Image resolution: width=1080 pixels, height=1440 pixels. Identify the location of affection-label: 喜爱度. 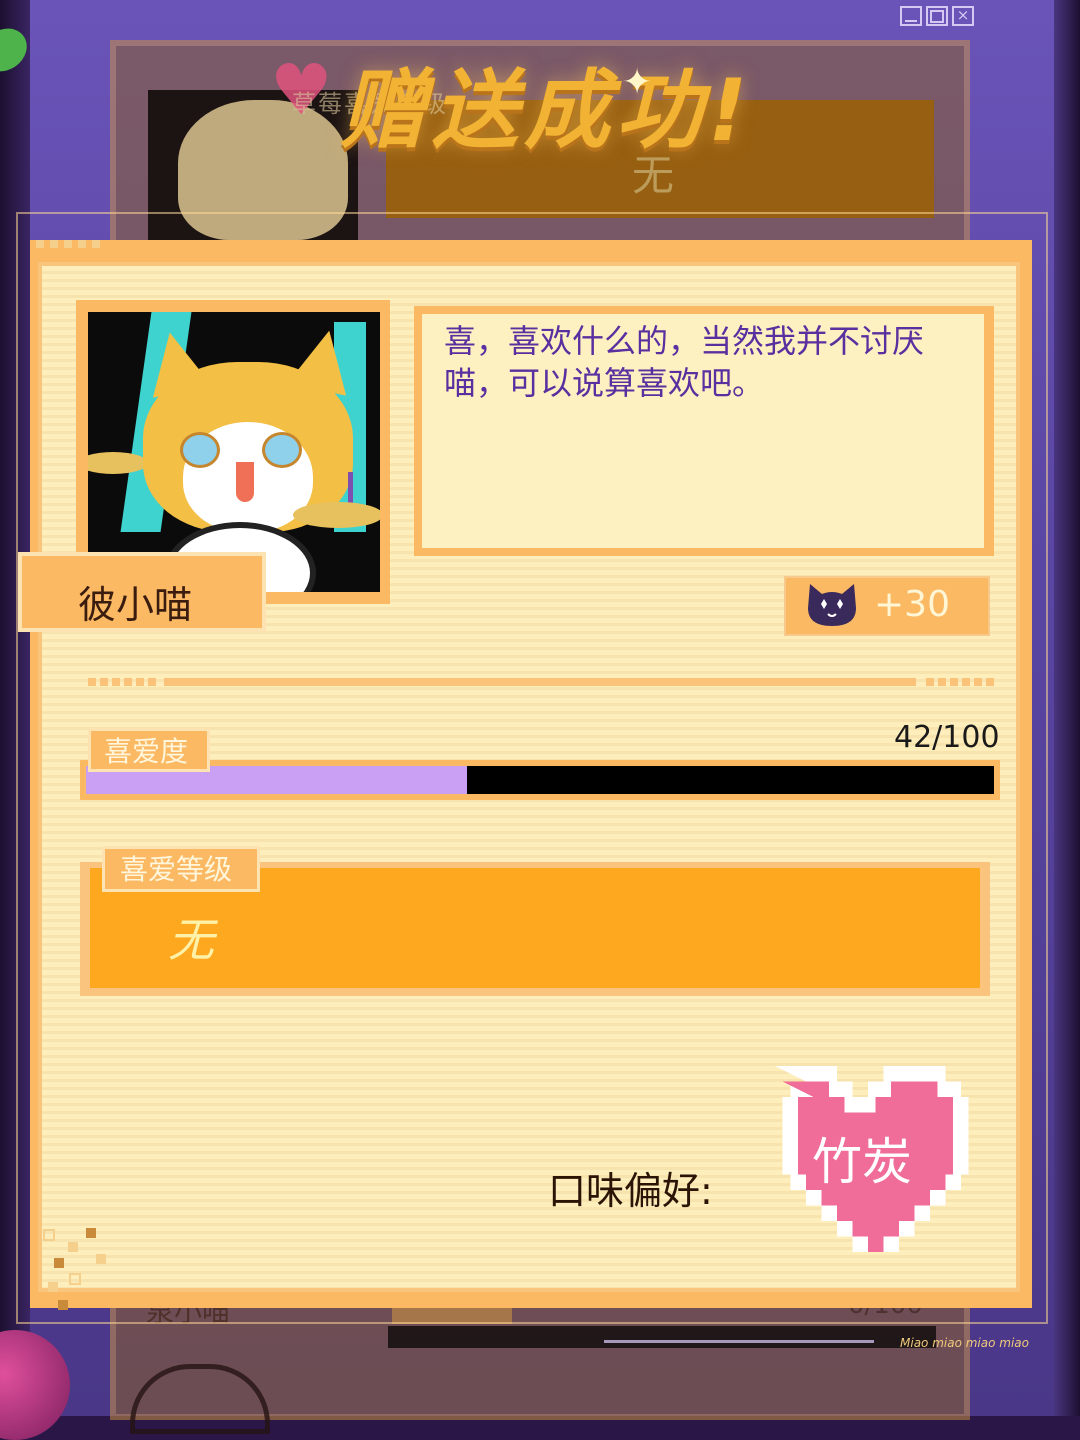
(146, 751).